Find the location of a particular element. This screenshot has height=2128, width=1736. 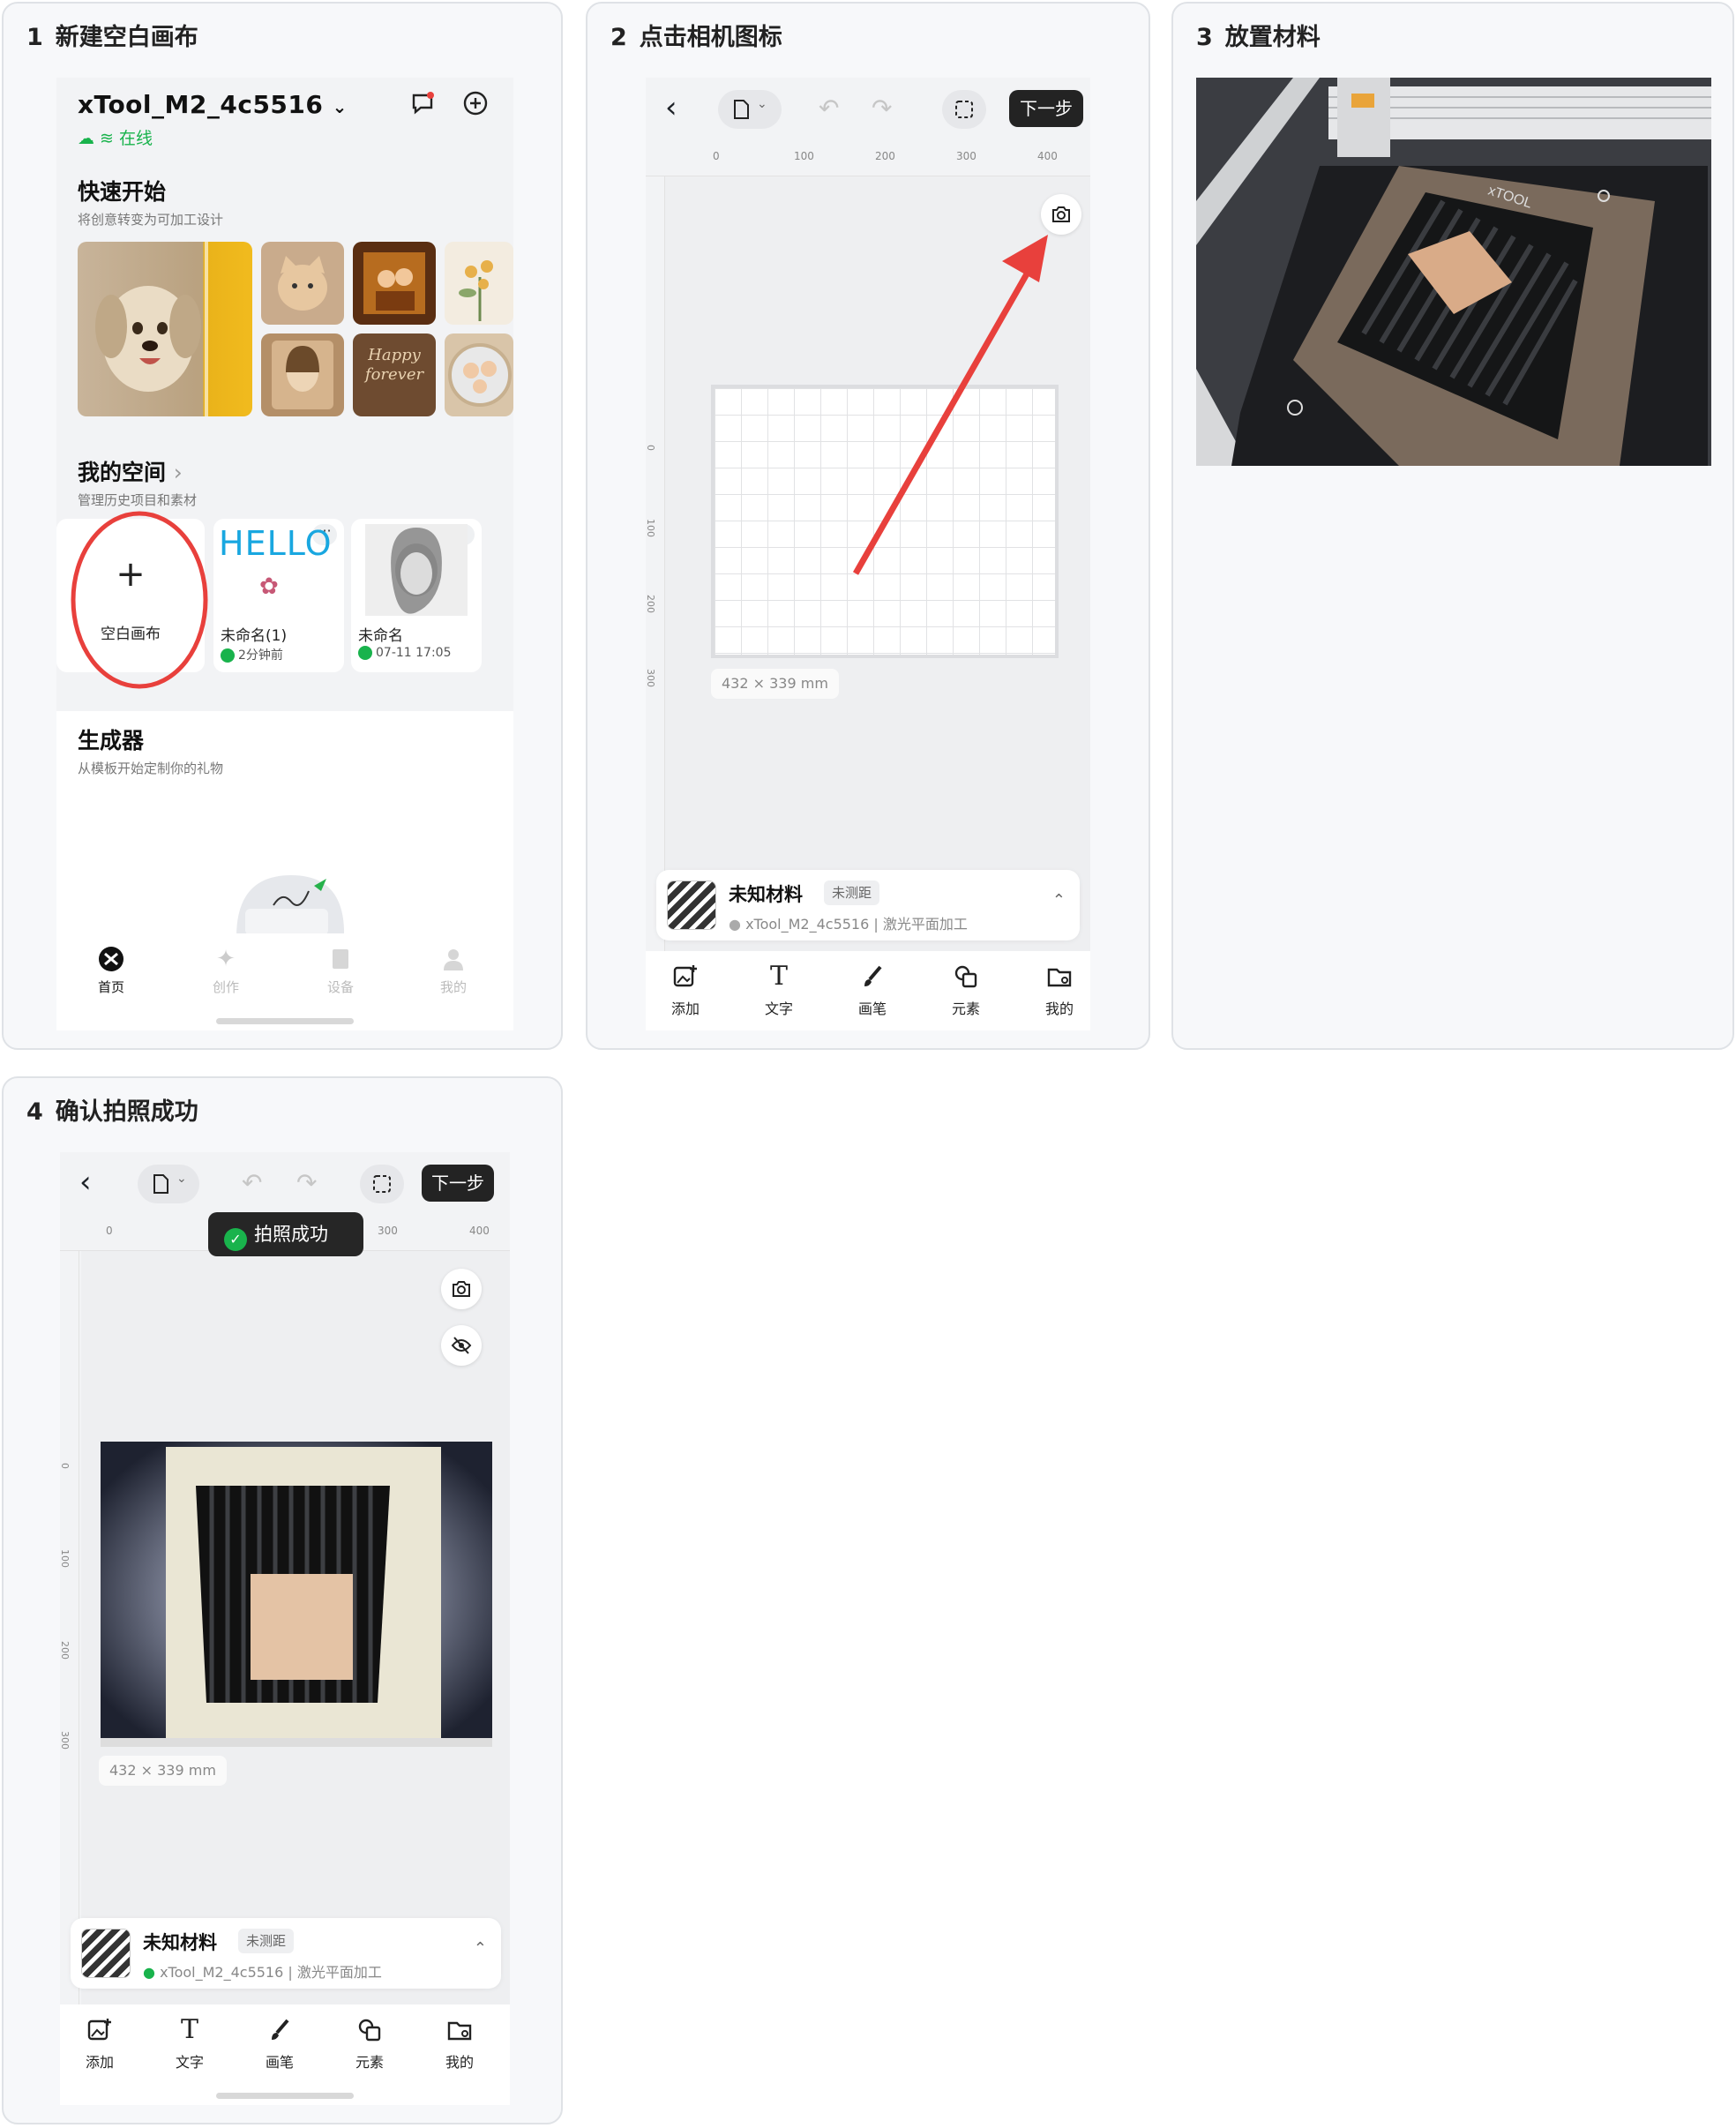

project-card: ··· HELLO ✿ 未命名(1) 2分钟前 is located at coordinates (278, 595).